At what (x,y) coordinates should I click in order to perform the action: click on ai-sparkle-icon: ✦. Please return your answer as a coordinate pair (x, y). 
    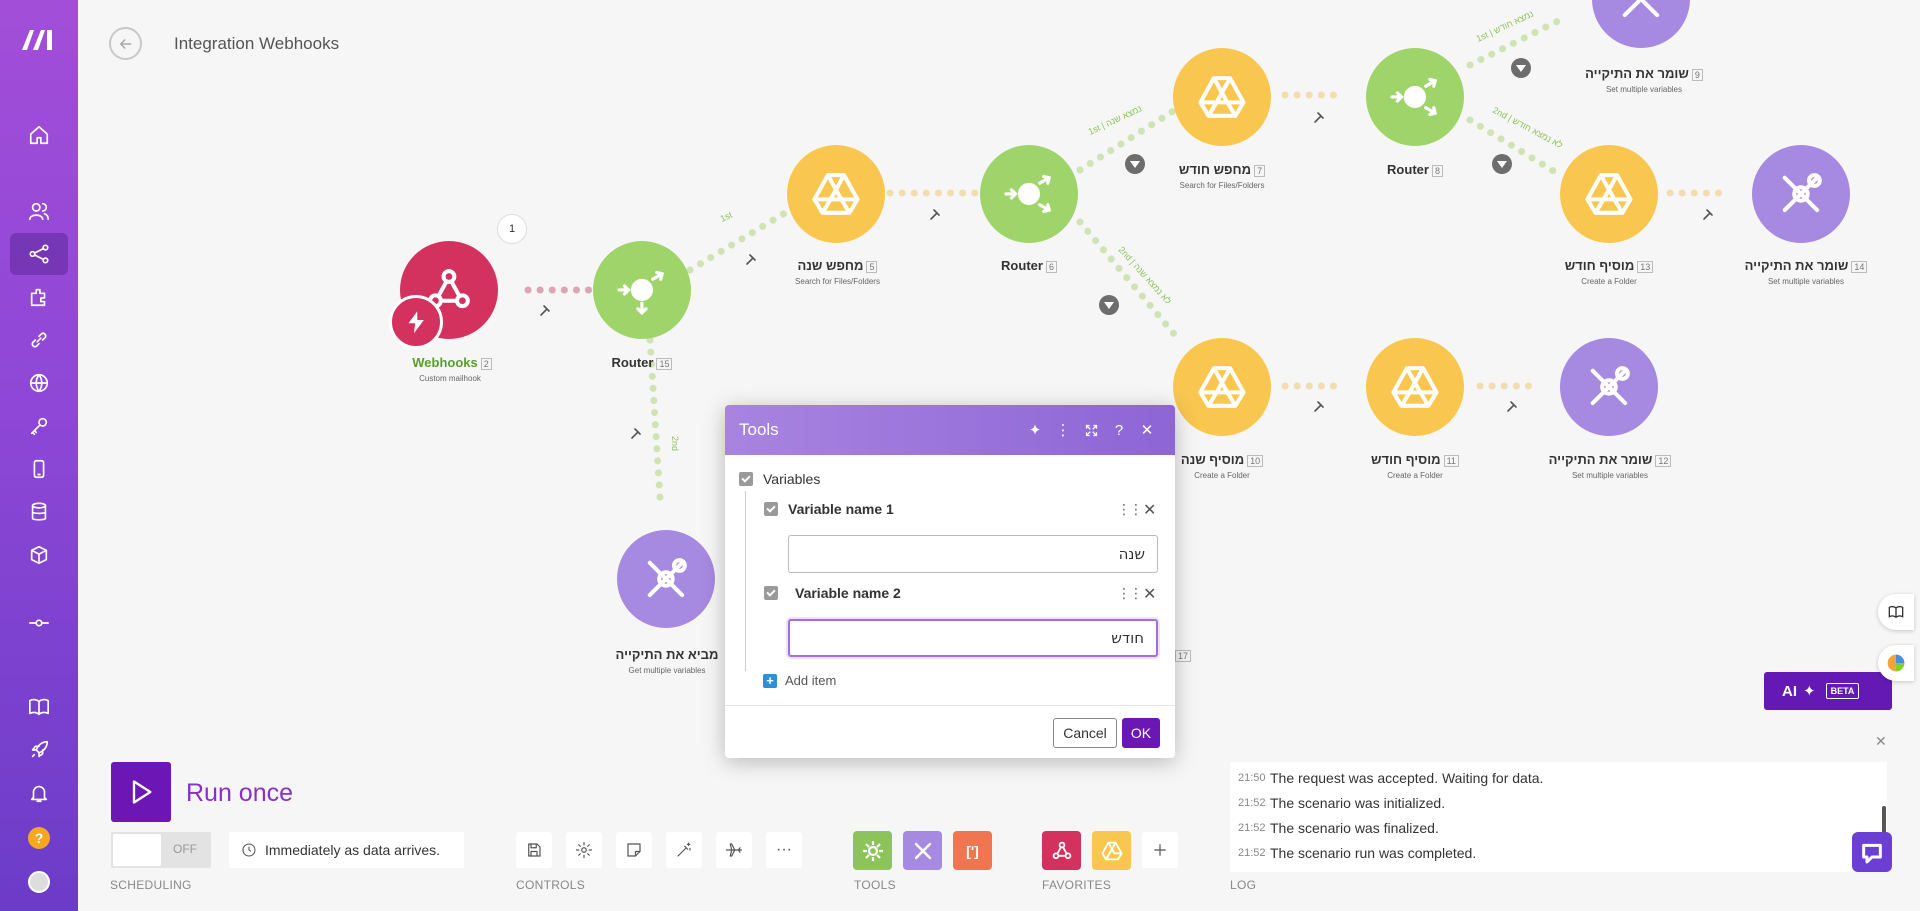
    Looking at the image, I should click on (1035, 430).